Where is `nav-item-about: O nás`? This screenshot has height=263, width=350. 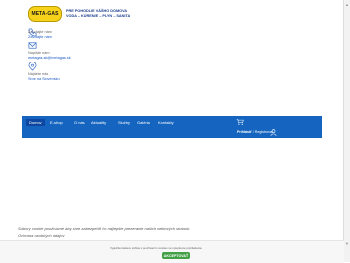
nav-item-about: O nás is located at coordinates (79, 122).